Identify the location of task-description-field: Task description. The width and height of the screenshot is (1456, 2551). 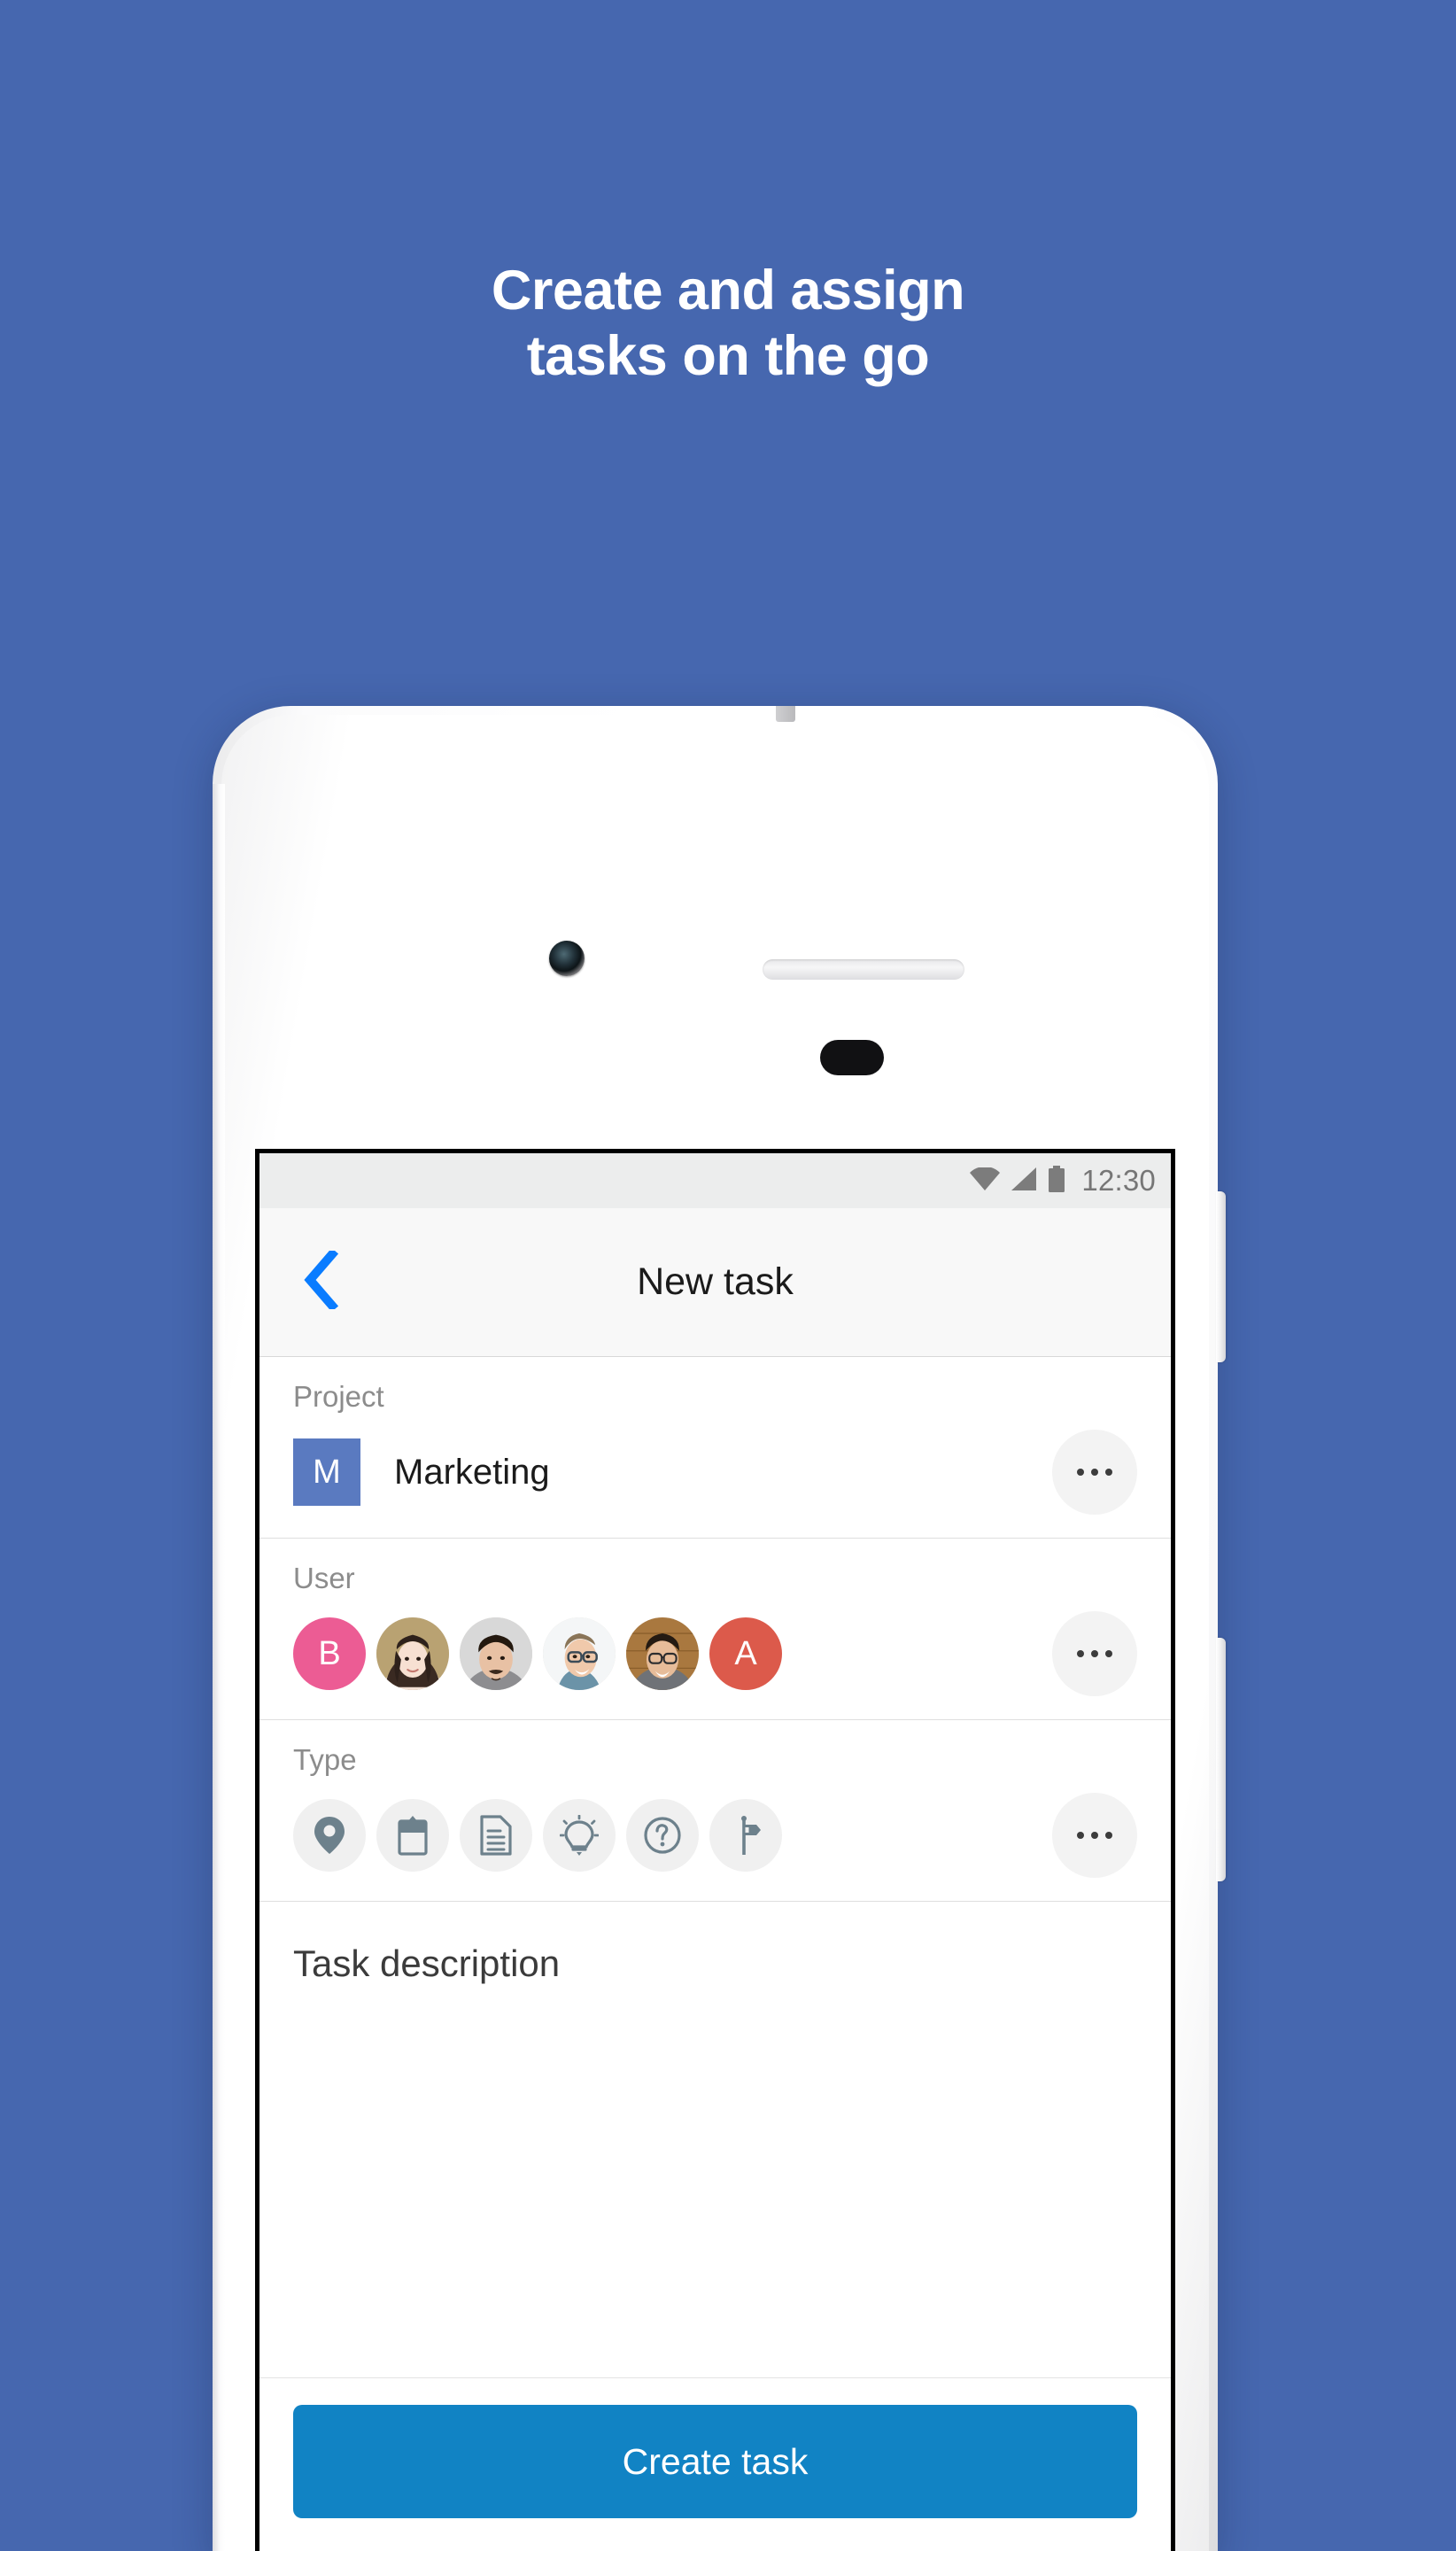
(715, 2140).